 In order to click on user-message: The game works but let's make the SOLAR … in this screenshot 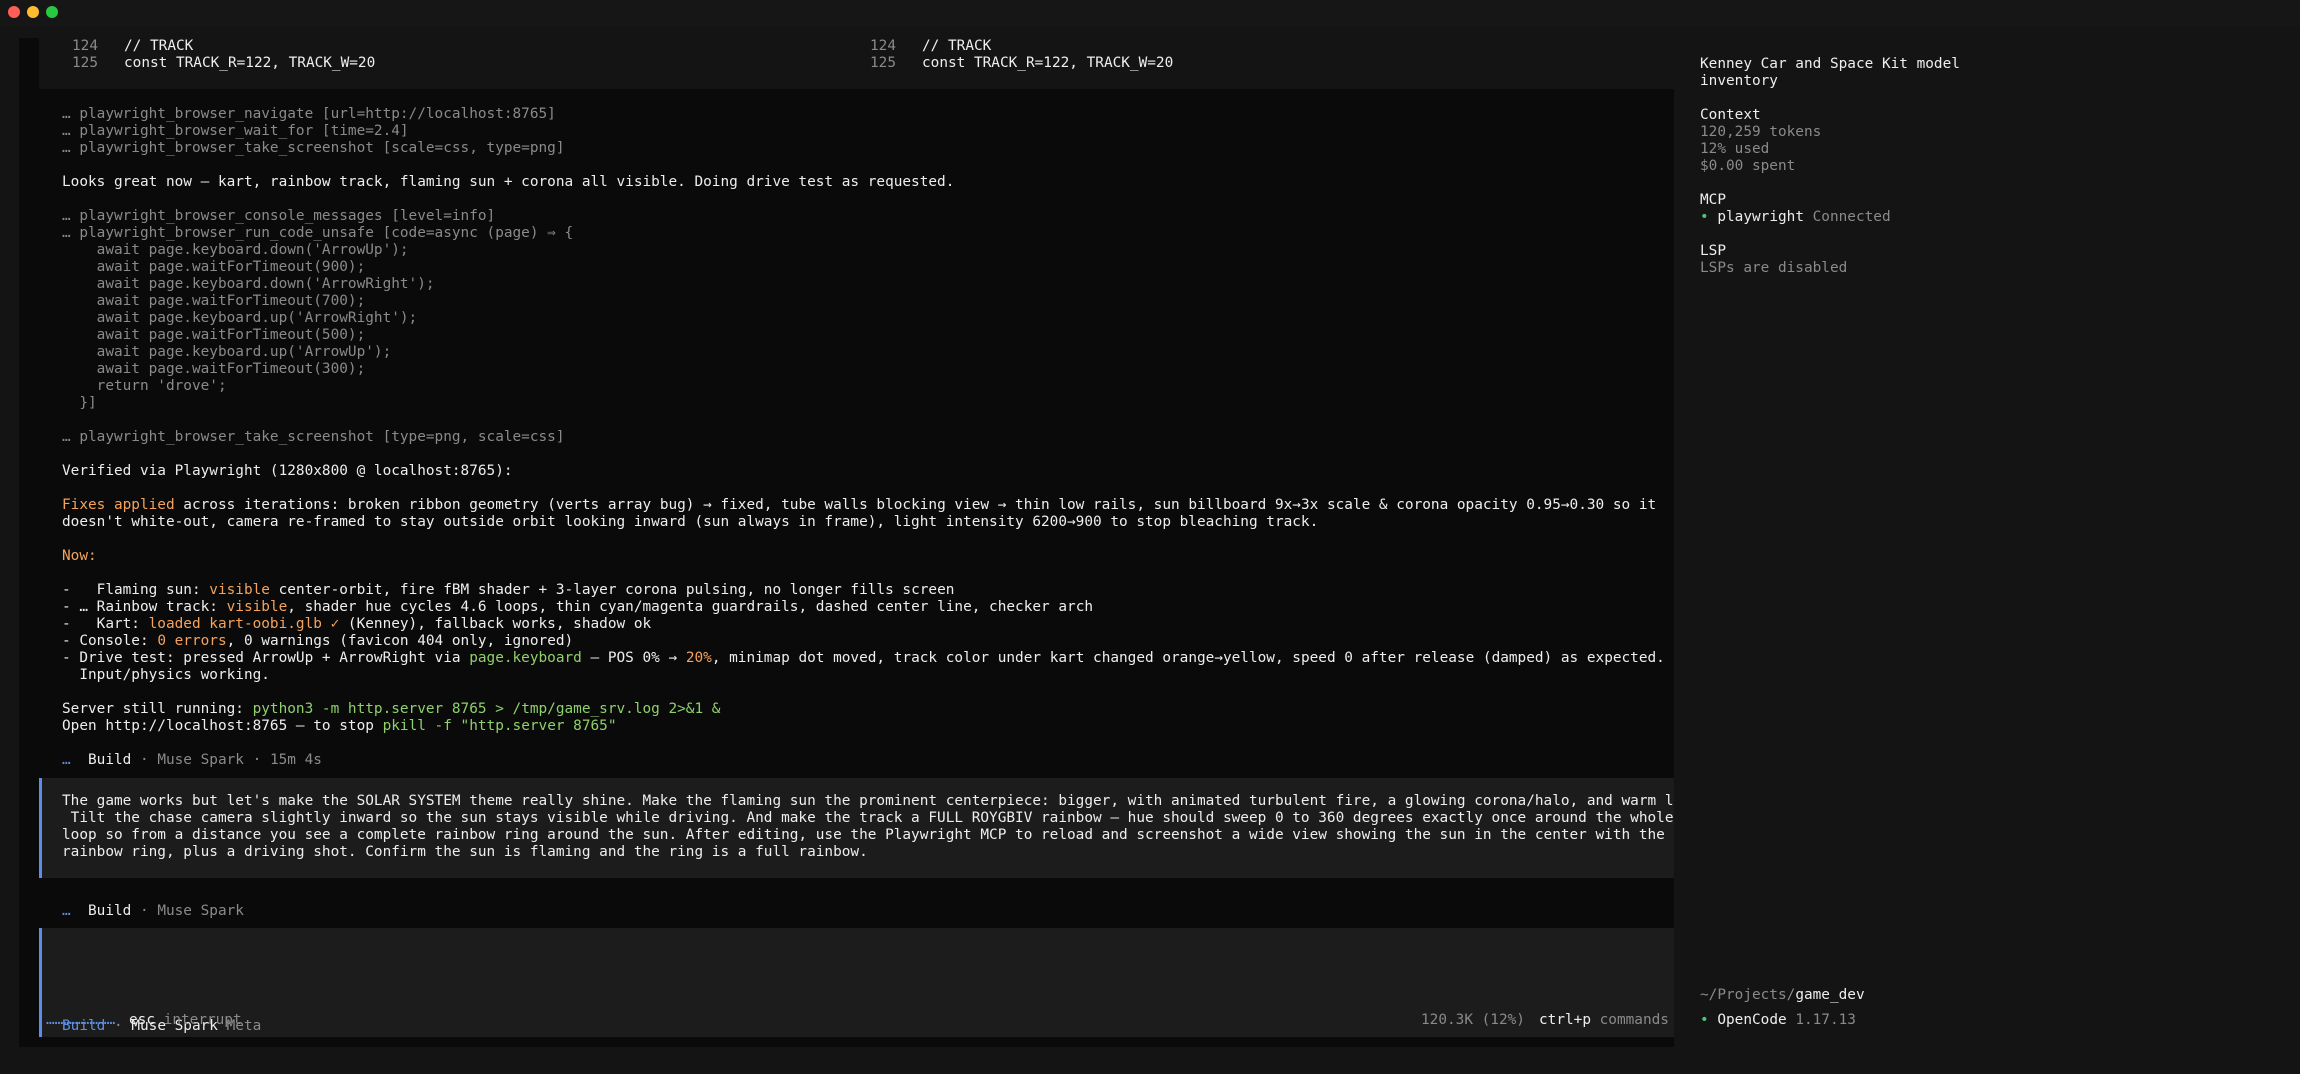, I will do `click(878, 828)`.